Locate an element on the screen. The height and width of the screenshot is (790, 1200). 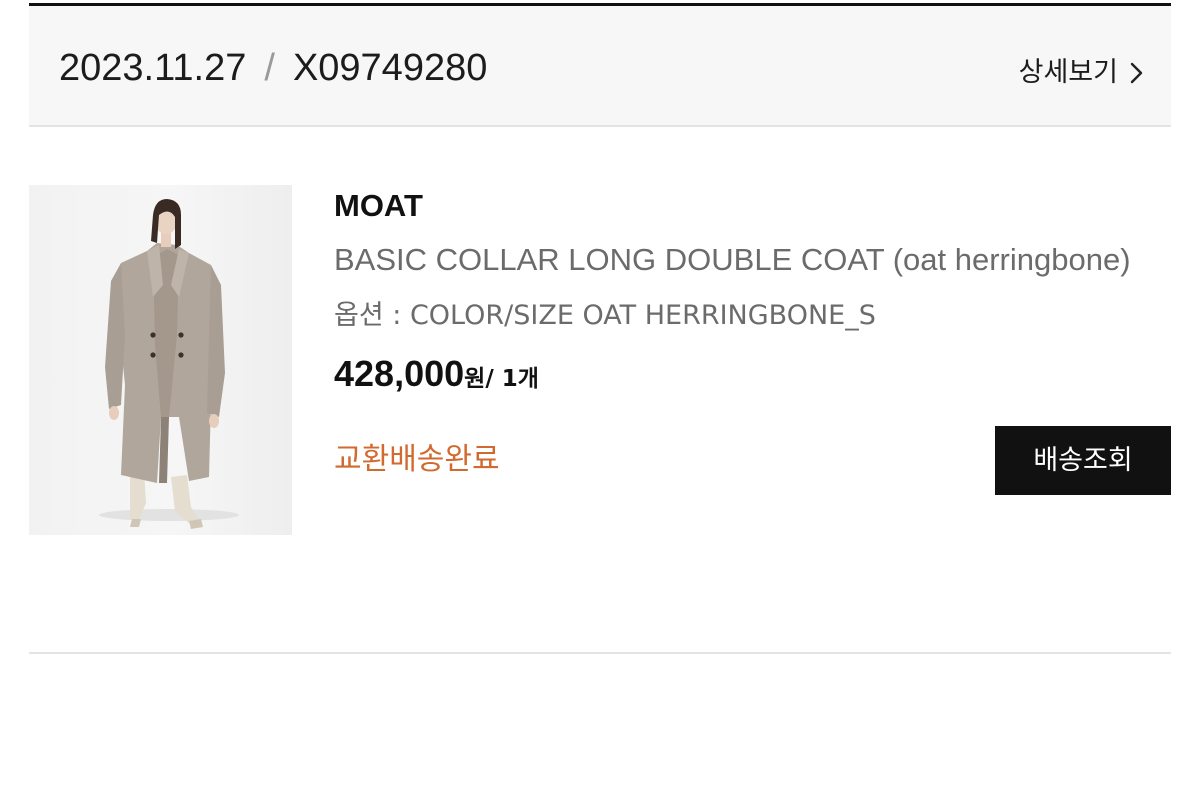
product-option: 옵션 : COLOR/SIZE OAT HERRINGBONE_S is located at coordinates (605, 315).